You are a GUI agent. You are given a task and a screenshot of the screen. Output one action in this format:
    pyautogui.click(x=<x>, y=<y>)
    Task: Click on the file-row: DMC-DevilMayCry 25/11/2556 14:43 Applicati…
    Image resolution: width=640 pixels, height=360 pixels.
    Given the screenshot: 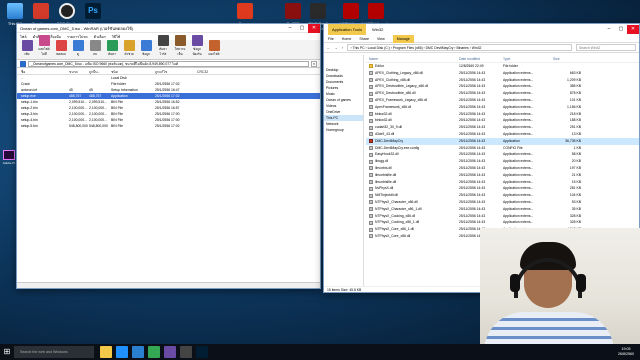 What is the action you would take?
    pyautogui.click(x=502, y=141)
    